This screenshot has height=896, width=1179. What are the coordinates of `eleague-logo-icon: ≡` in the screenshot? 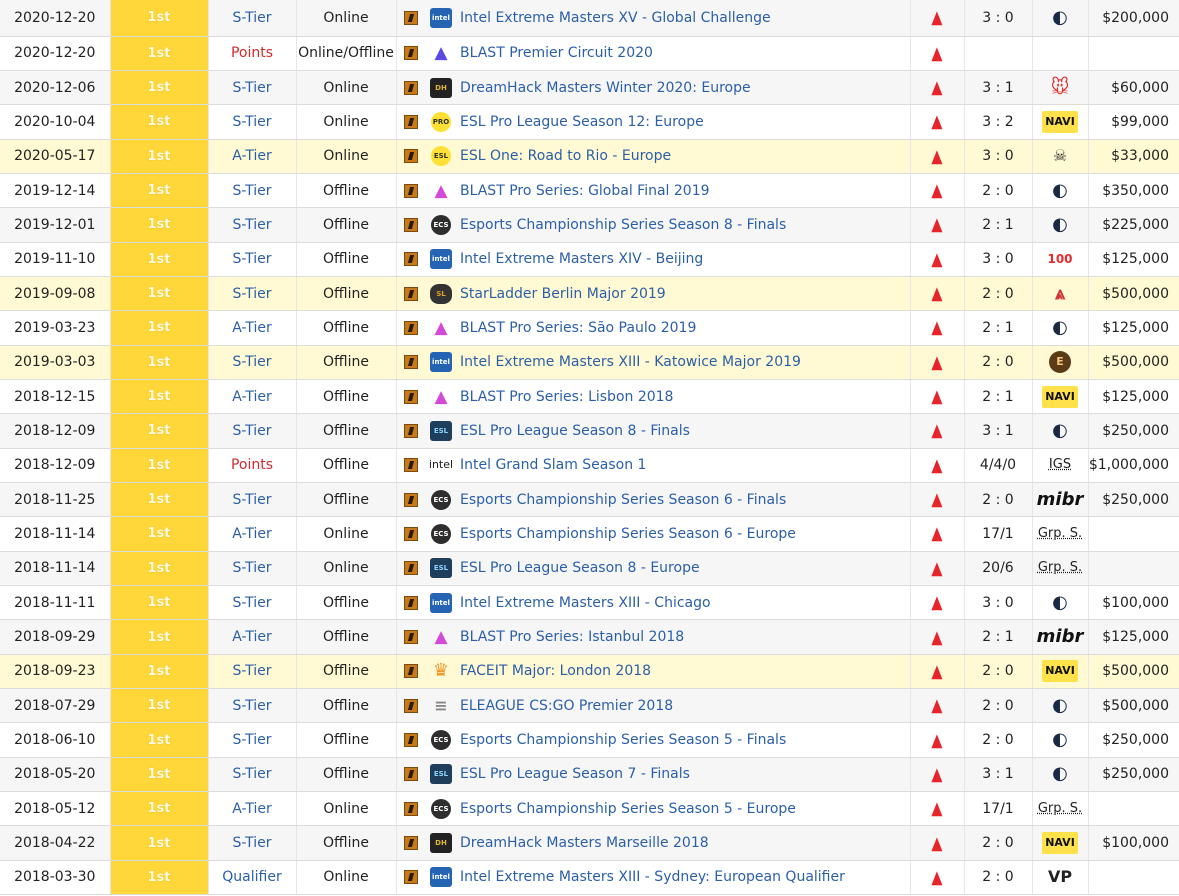 It's located at (441, 706).